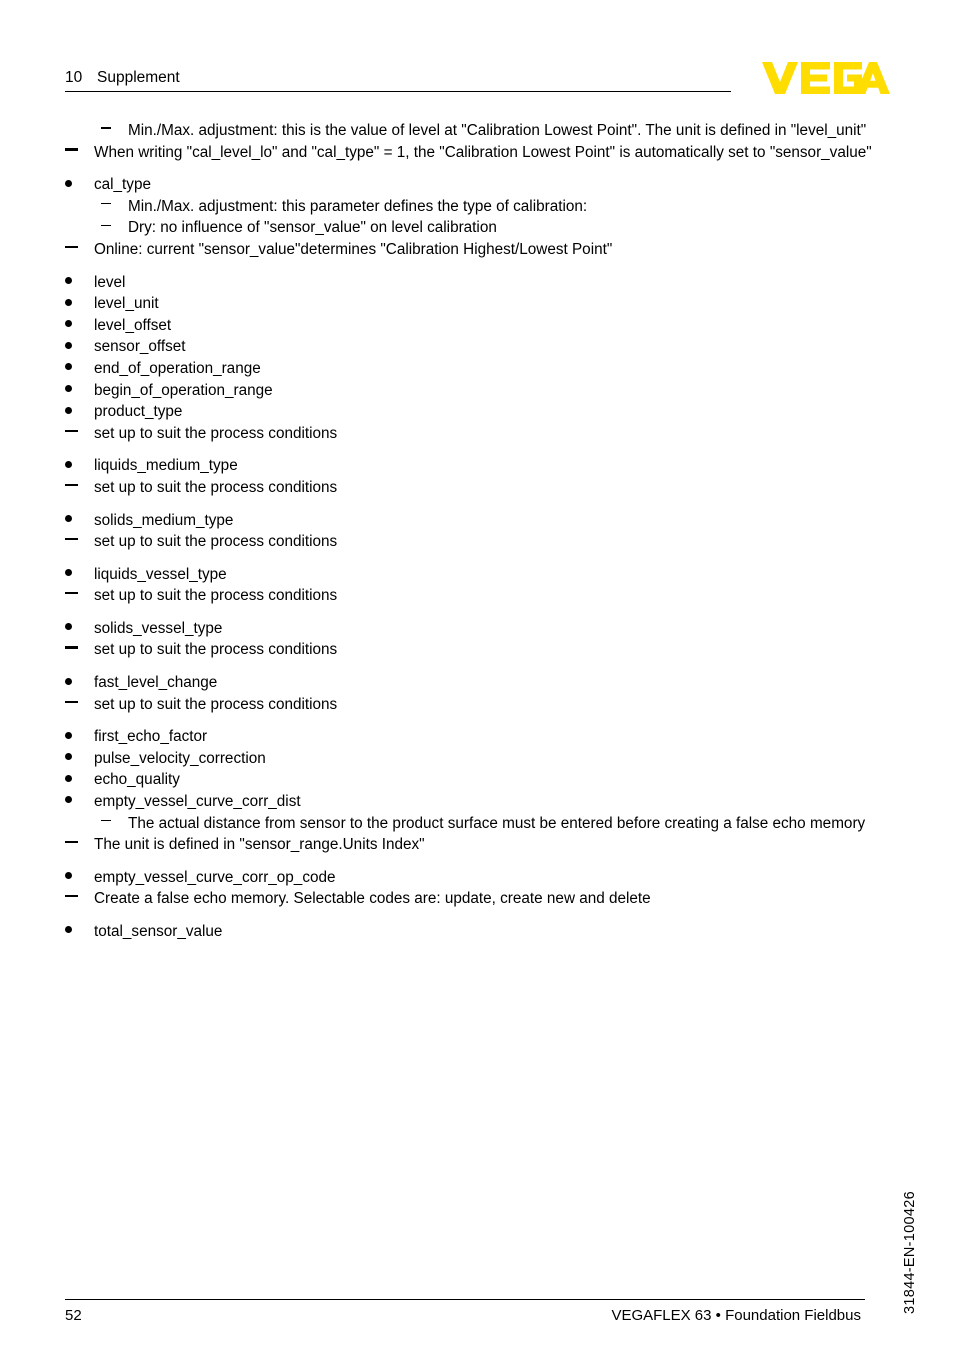 The width and height of the screenshot is (954, 1354). Describe the element at coordinates (138, 412) in the screenshot. I see `list-item-label: product_type` at that location.